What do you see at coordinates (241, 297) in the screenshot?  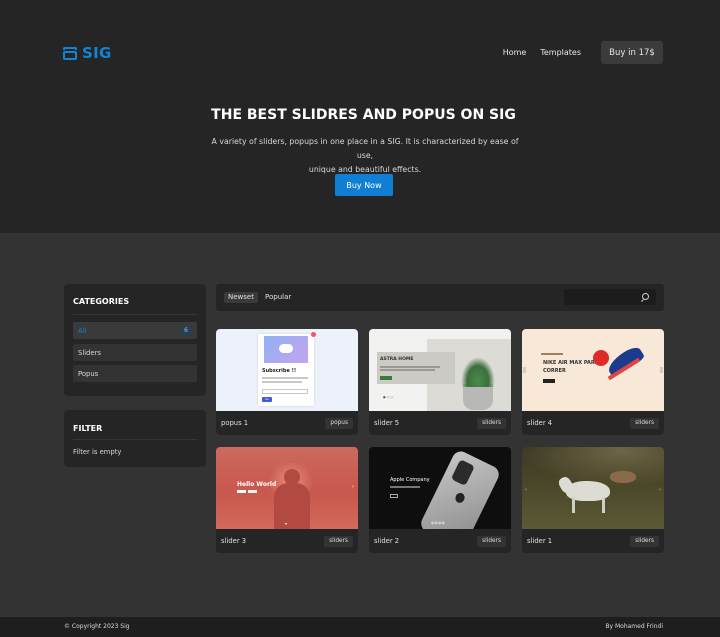 I see `tab-newset: Newset` at bounding box center [241, 297].